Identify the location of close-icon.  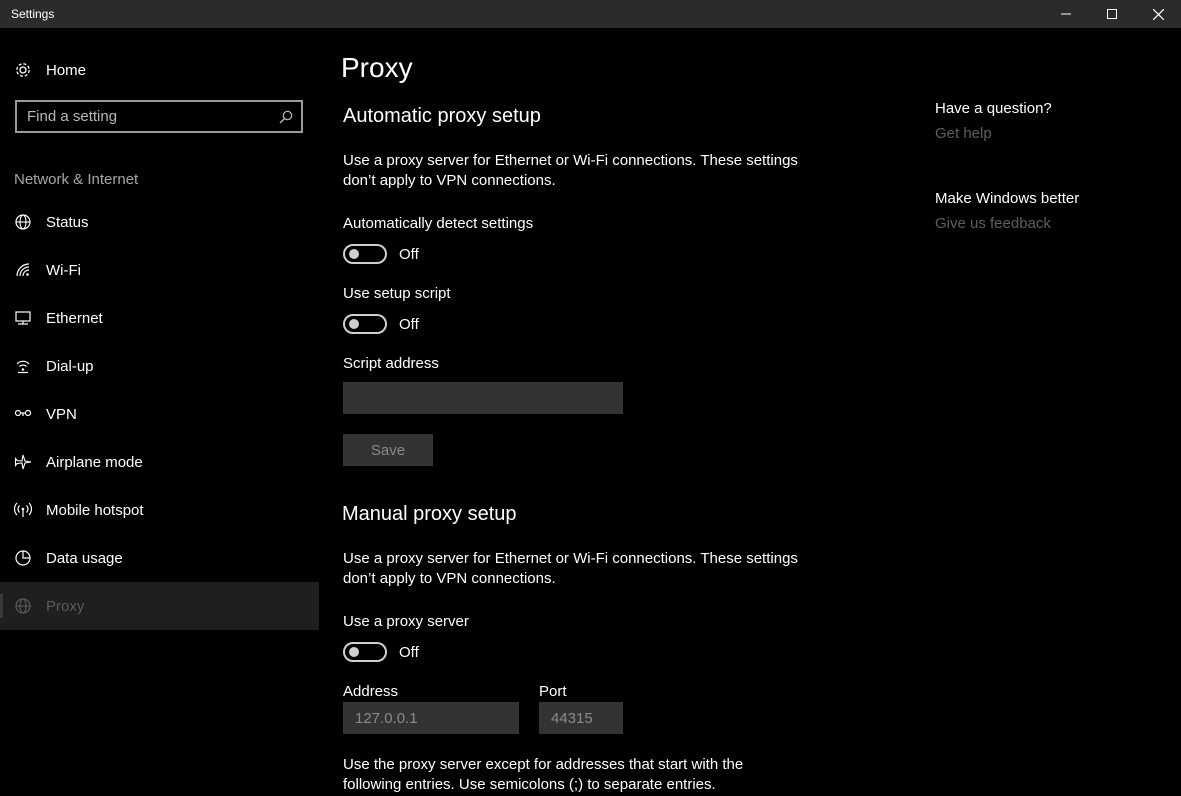
(1158, 14).